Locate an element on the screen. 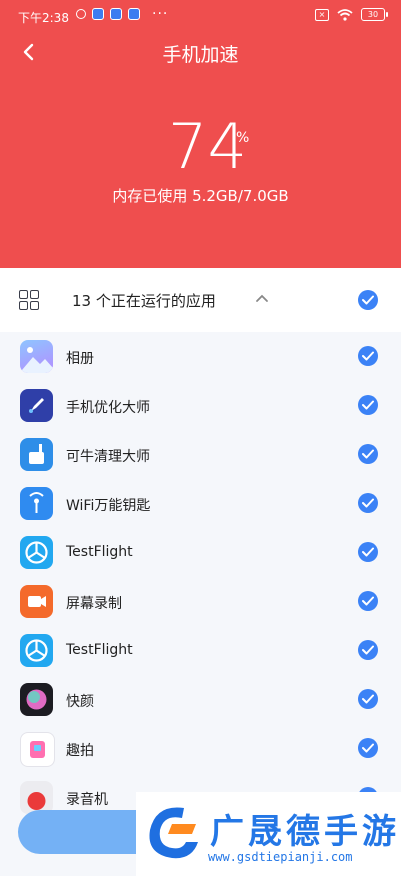 This screenshot has width=401, height=876. watermark: 广晟德手游 www.gsdtiepianji.com is located at coordinates (268, 834).